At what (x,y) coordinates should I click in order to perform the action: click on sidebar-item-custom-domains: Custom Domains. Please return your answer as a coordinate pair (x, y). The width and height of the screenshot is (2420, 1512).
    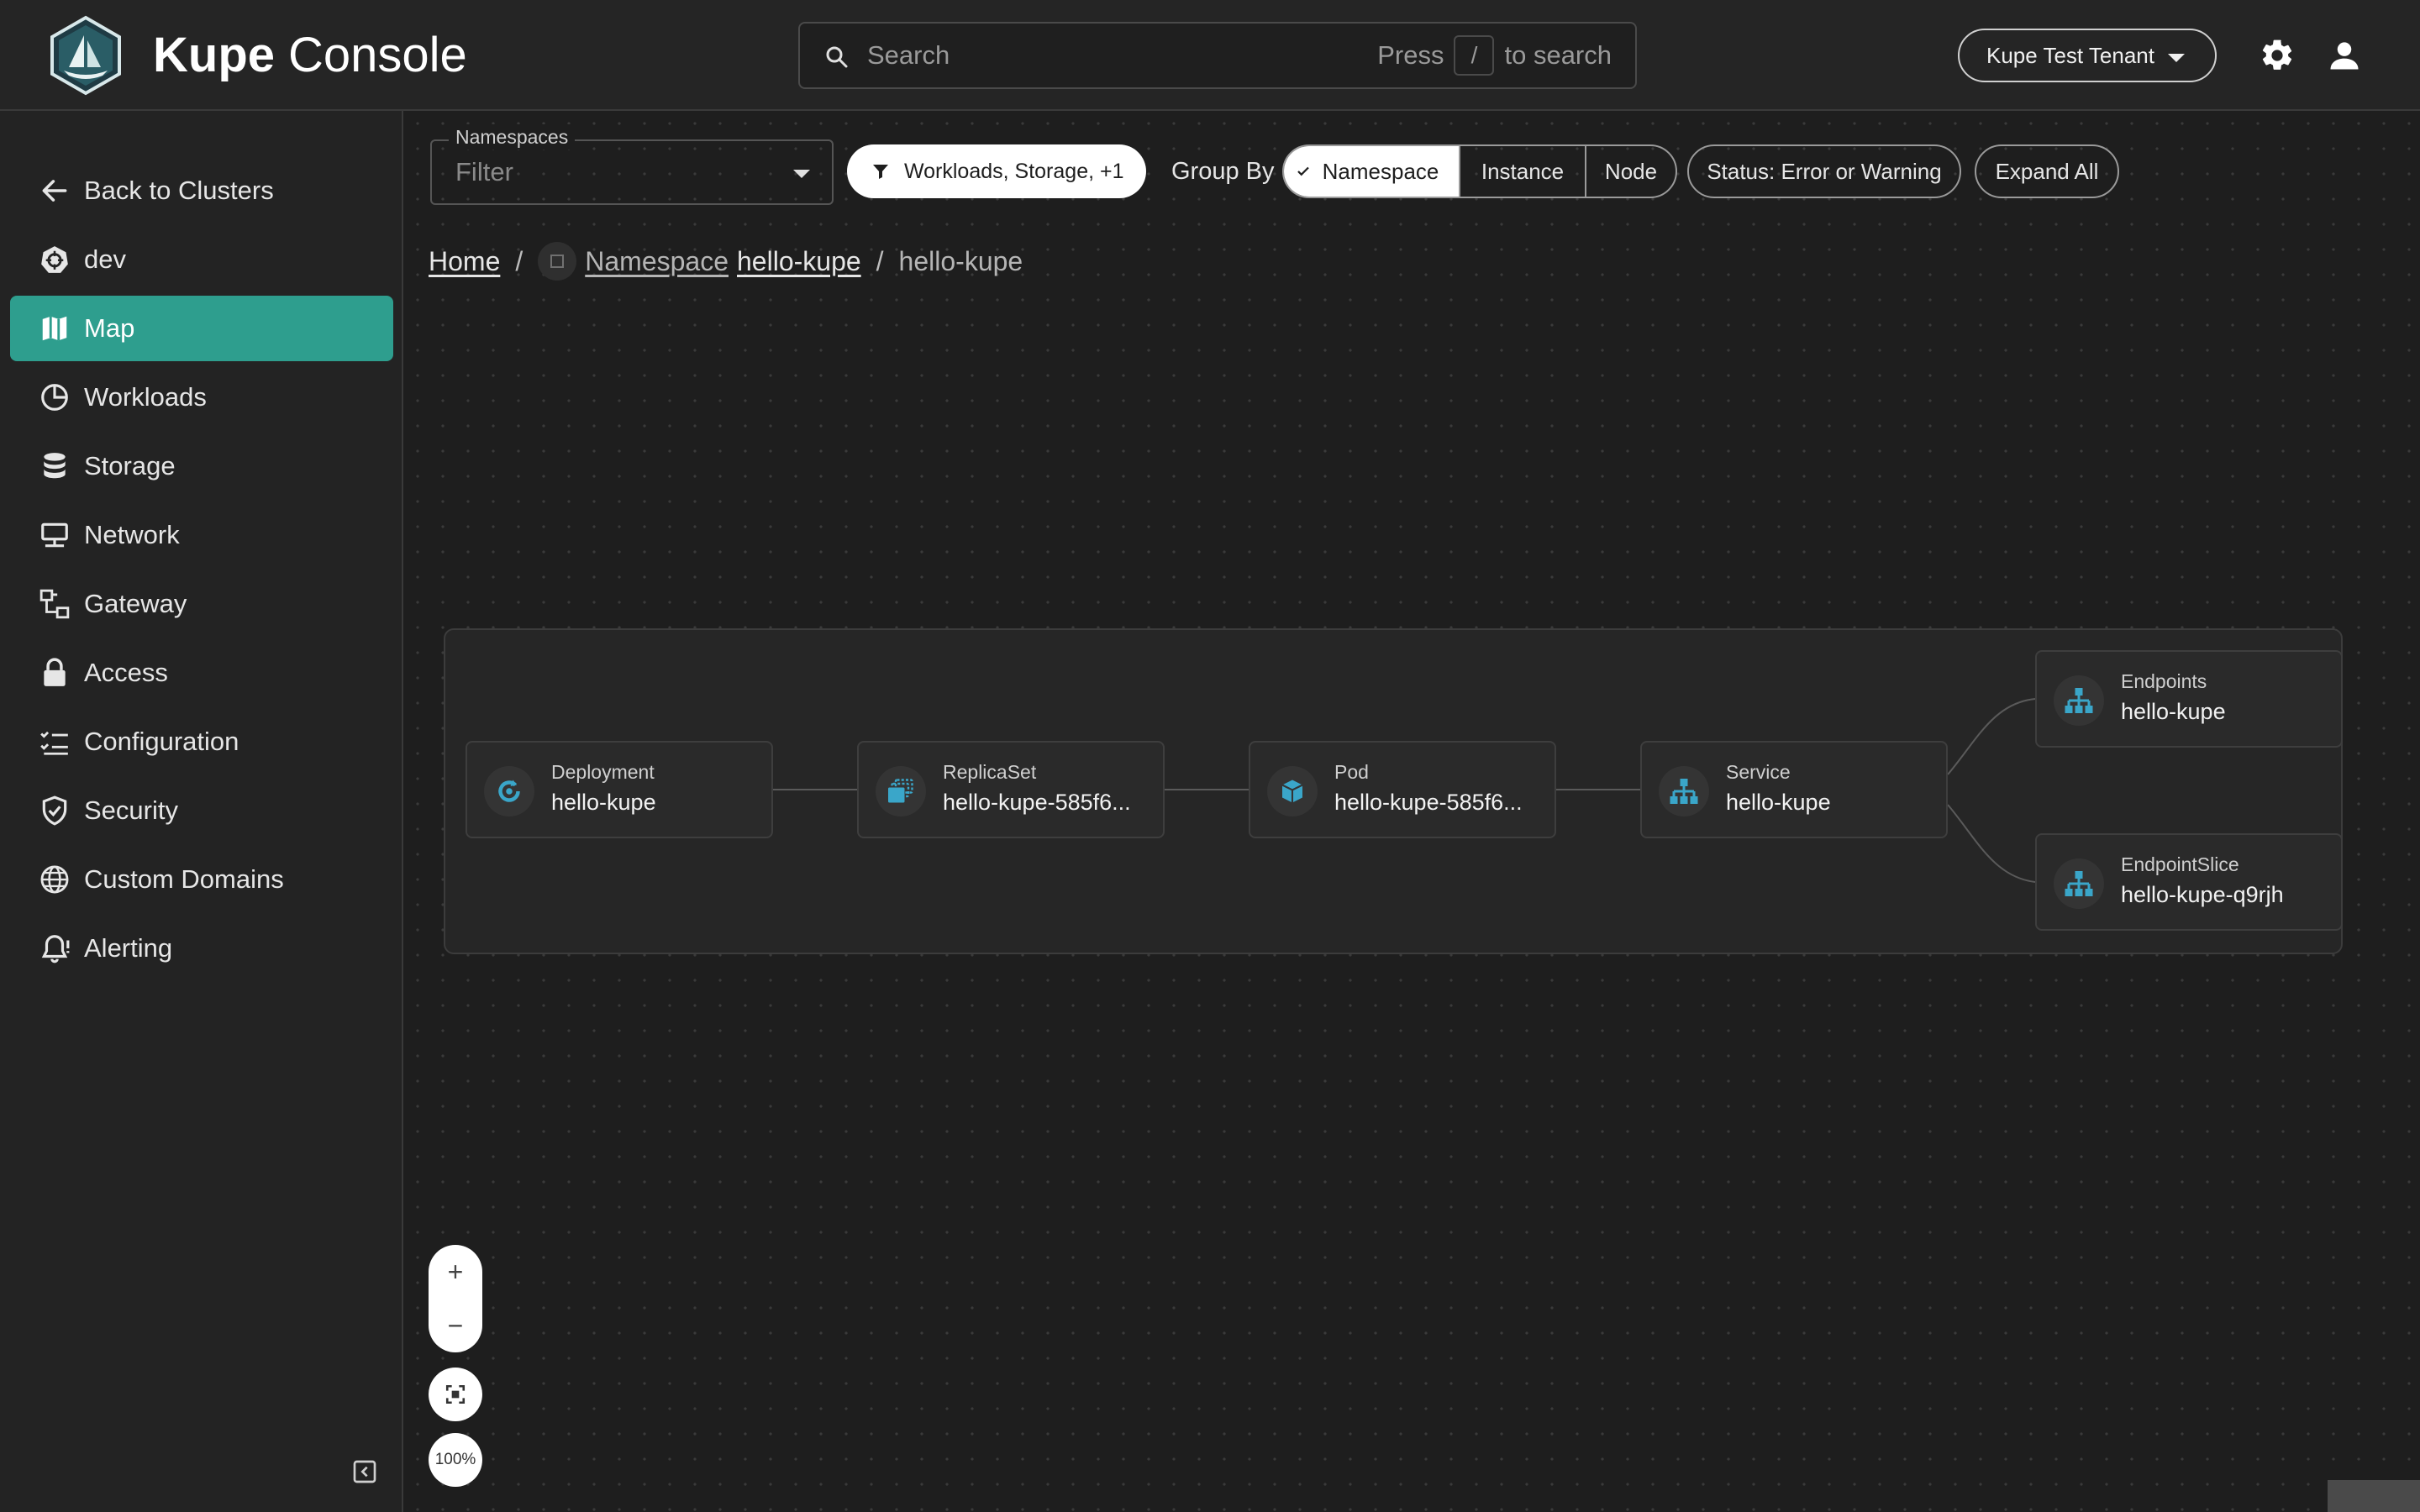
    Looking at the image, I should click on (202, 879).